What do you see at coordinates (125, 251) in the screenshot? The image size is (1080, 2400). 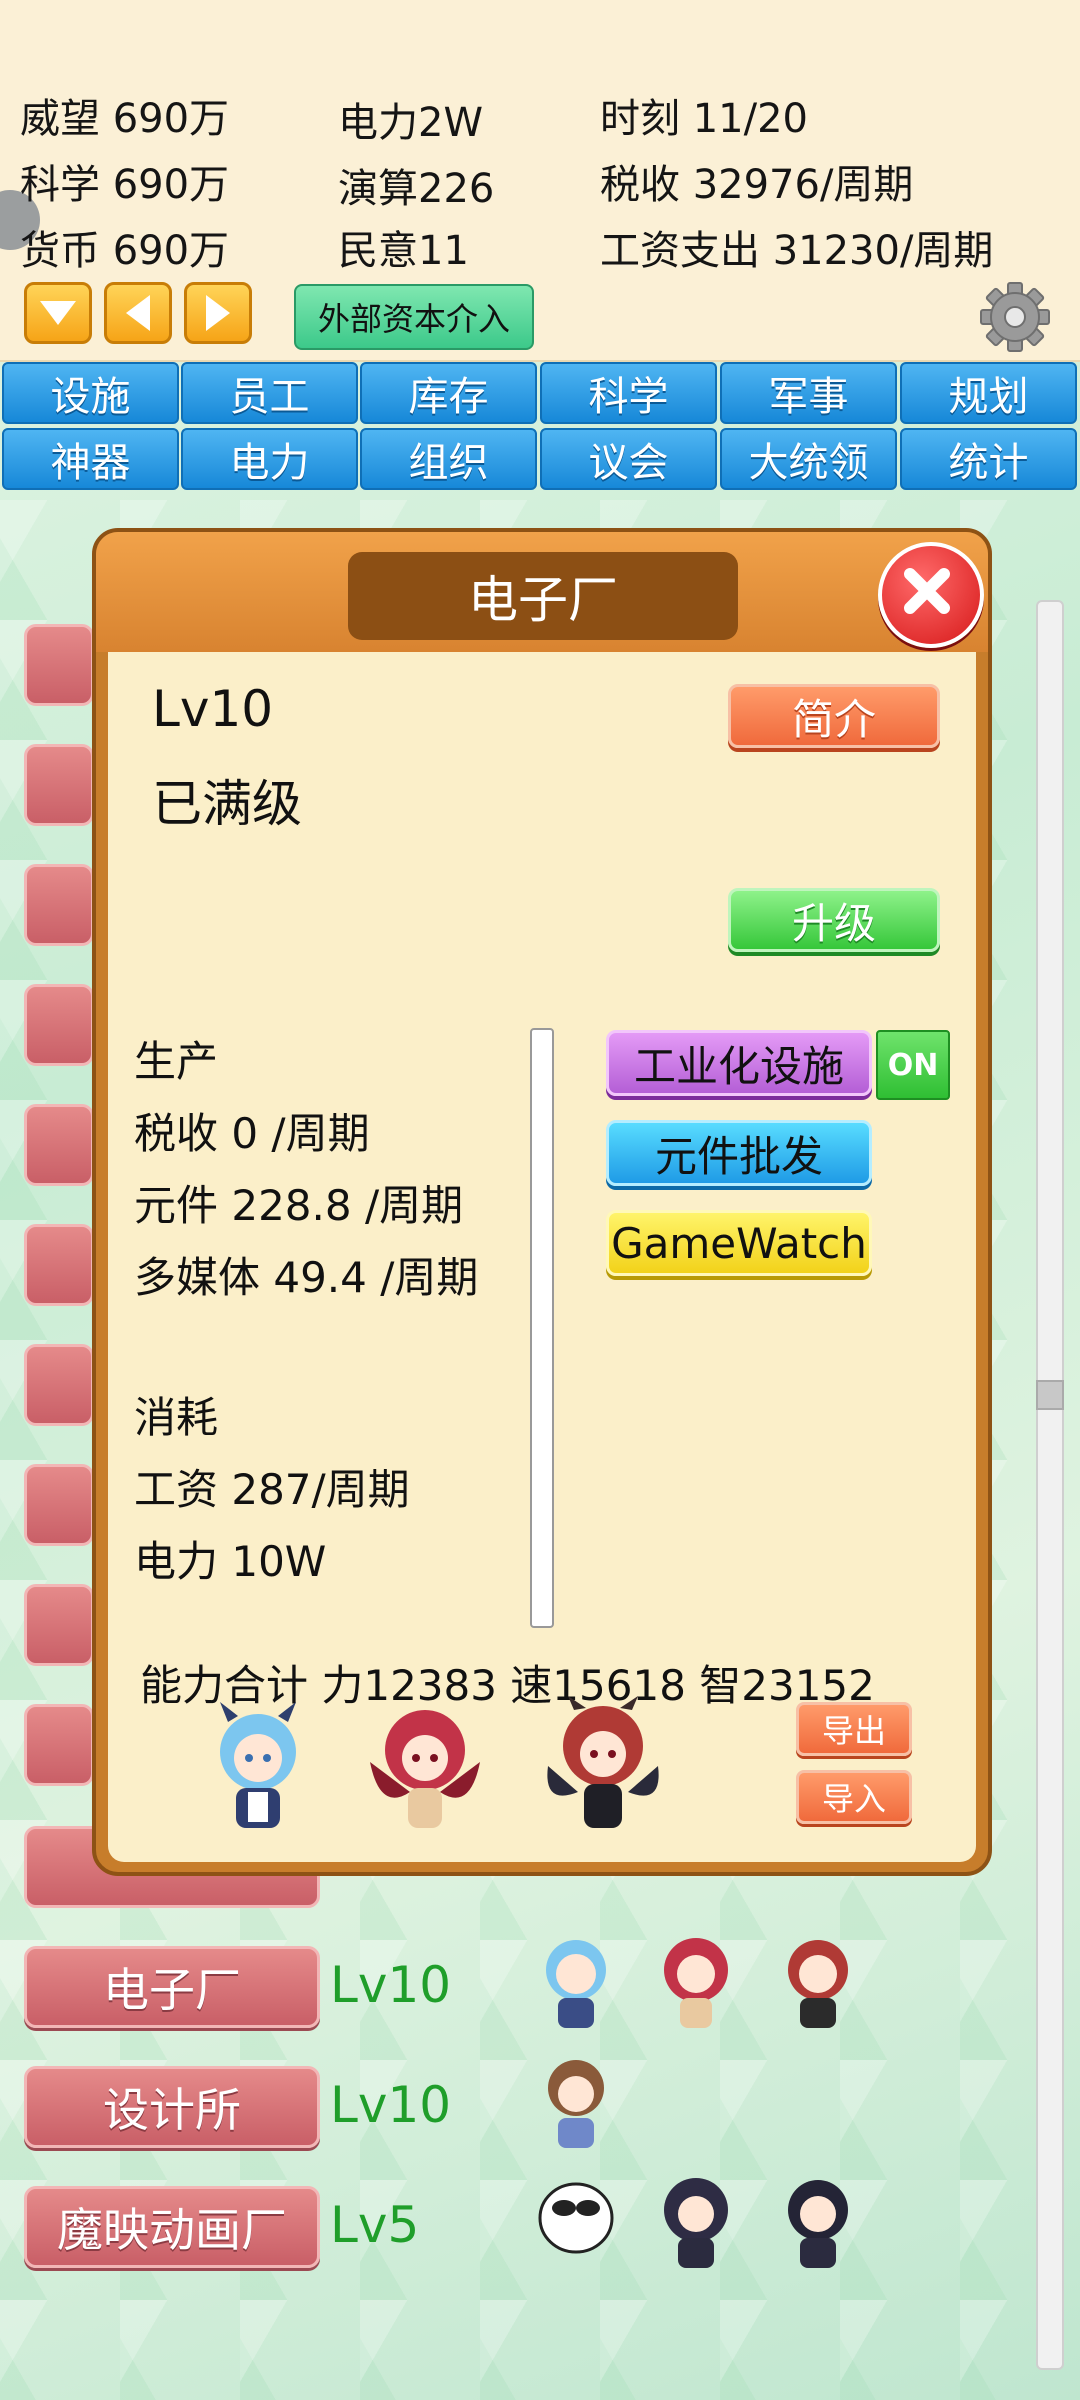 I see `stat-currency: 货币 690万` at bounding box center [125, 251].